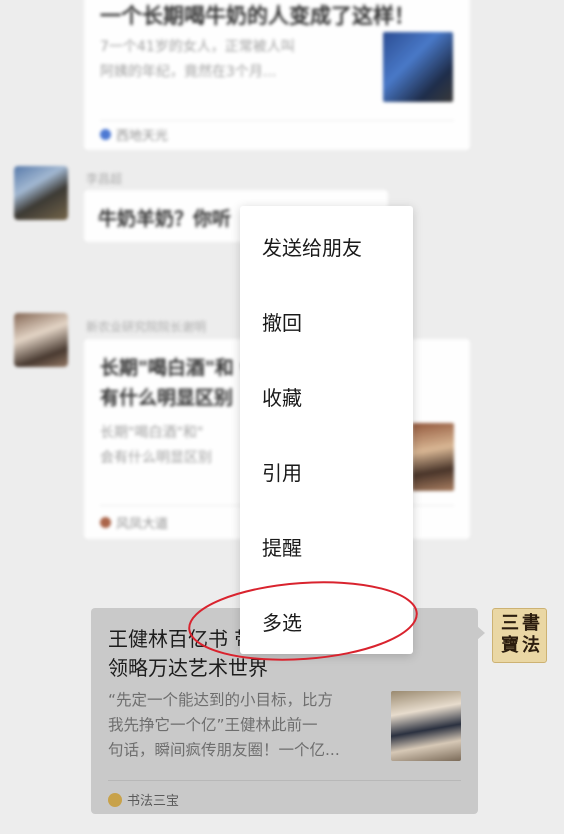 This screenshot has width=564, height=834. What do you see at coordinates (510, 645) in the screenshot?
I see `avatar-char: 寶` at bounding box center [510, 645].